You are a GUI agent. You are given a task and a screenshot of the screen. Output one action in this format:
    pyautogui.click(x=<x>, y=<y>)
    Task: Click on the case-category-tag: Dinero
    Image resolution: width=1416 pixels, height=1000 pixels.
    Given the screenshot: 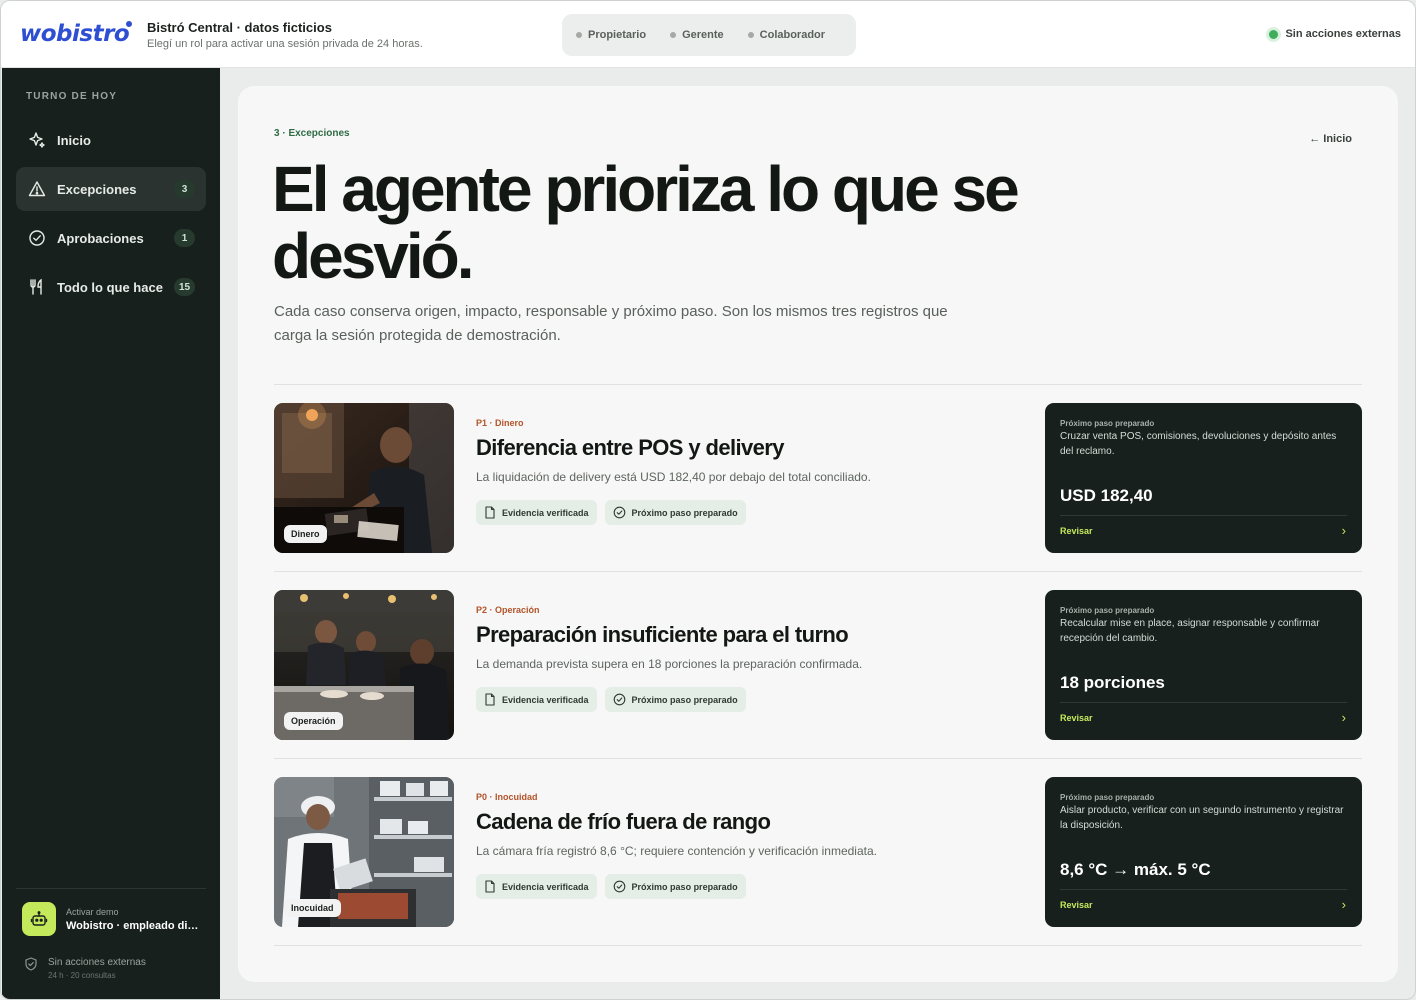 What is the action you would take?
    pyautogui.click(x=305, y=534)
    